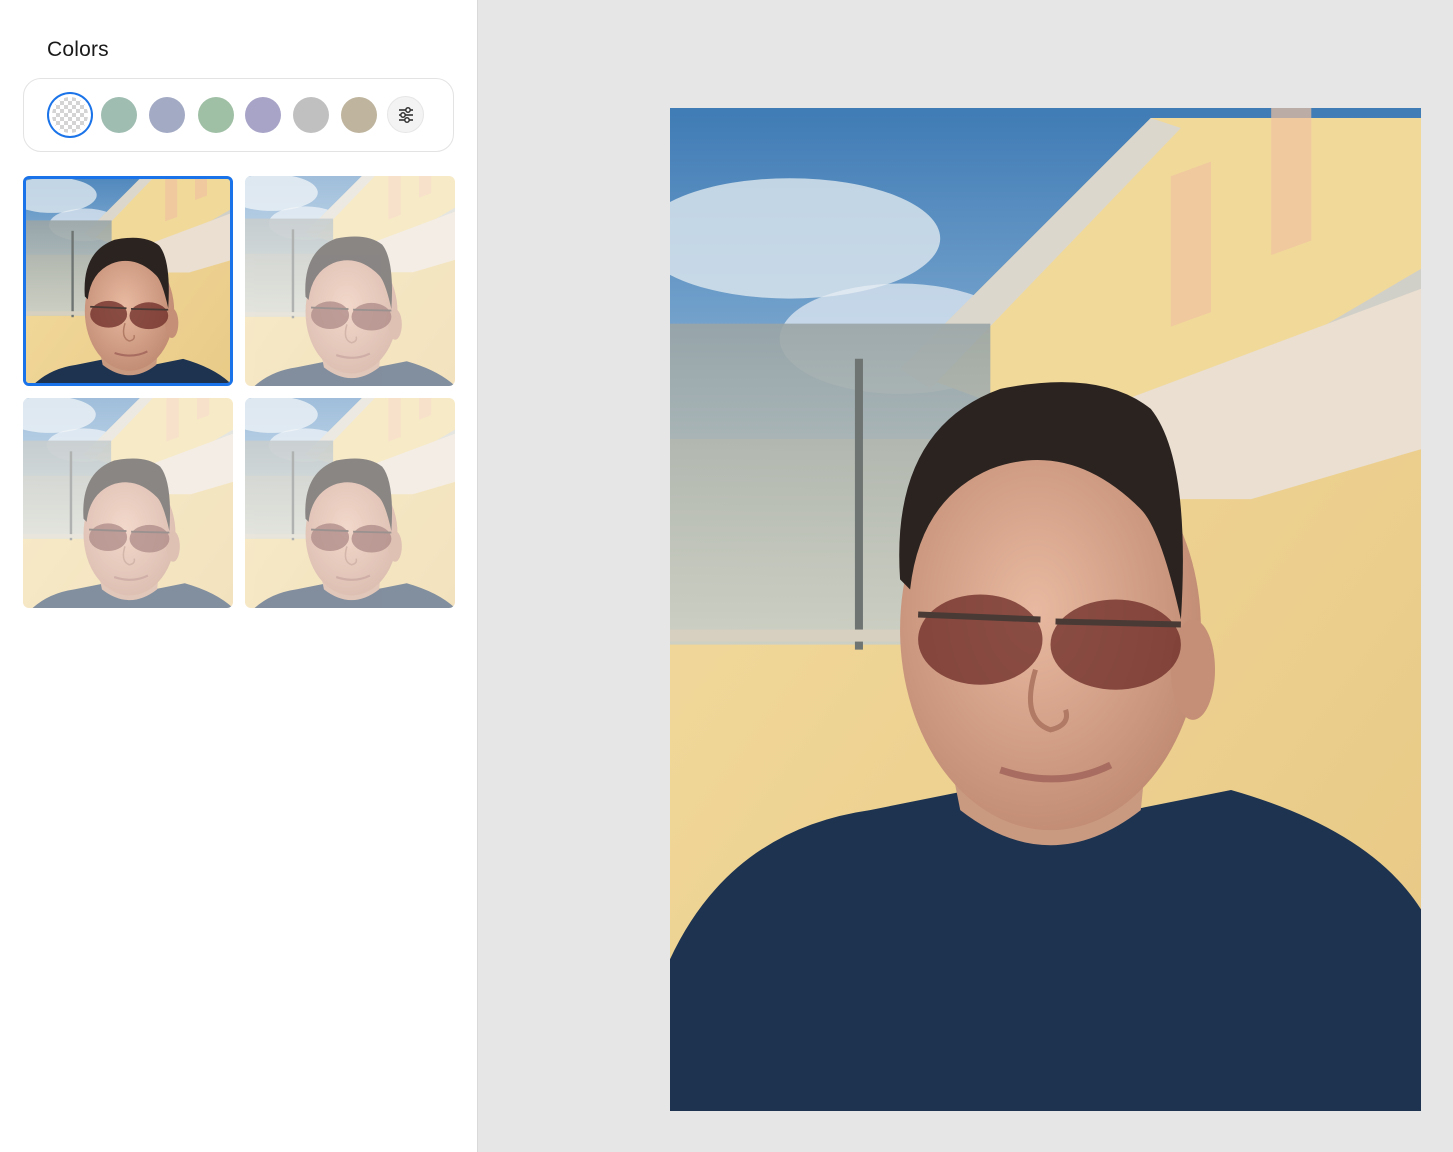 This screenshot has height=1152, width=1453. What do you see at coordinates (359, 115) in the screenshot?
I see `swatch-taupe` at bounding box center [359, 115].